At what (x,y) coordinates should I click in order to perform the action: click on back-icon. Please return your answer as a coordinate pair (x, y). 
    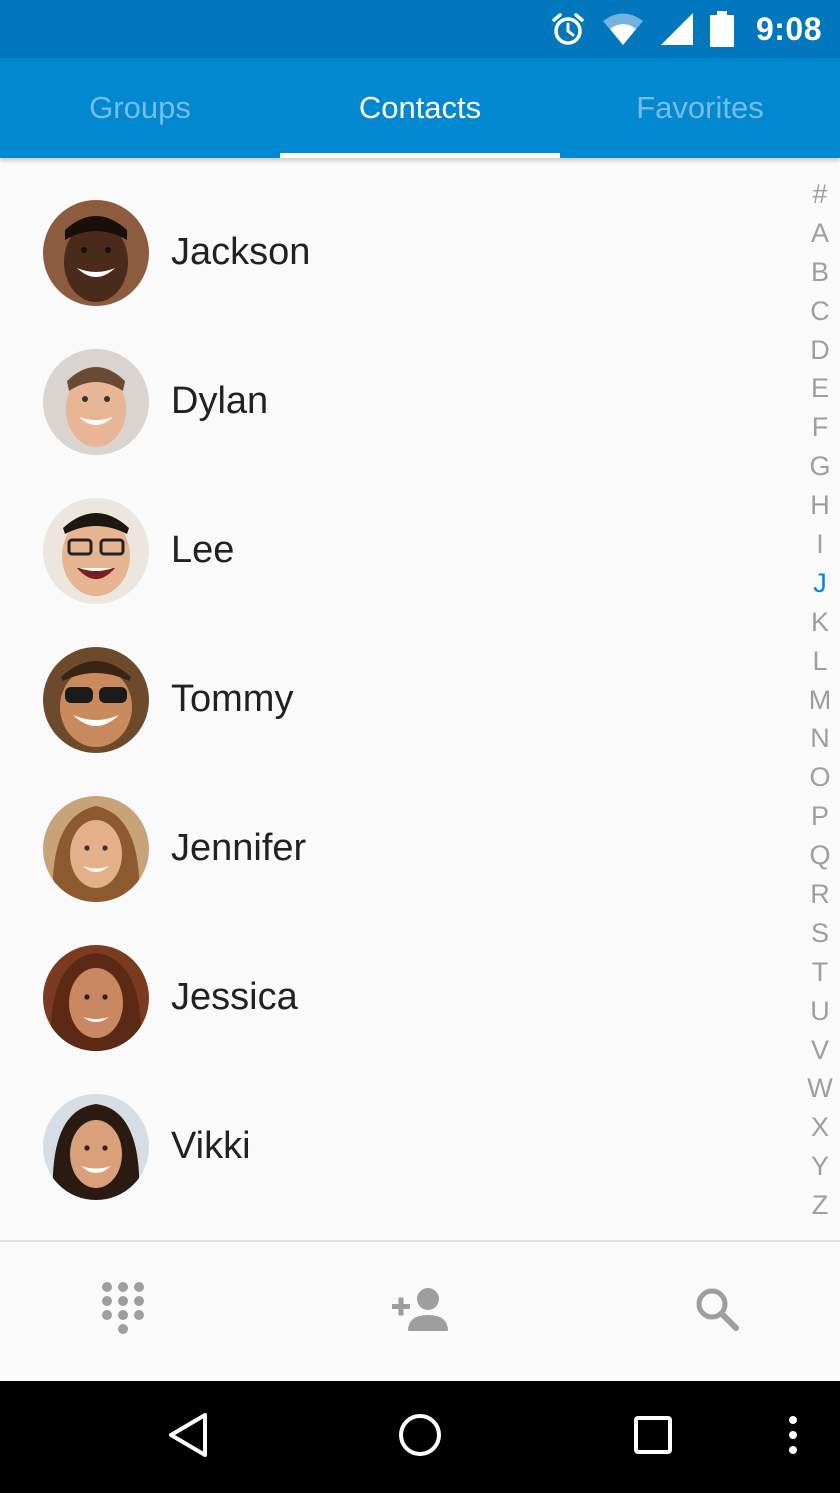
    Looking at the image, I should click on (187, 1437).